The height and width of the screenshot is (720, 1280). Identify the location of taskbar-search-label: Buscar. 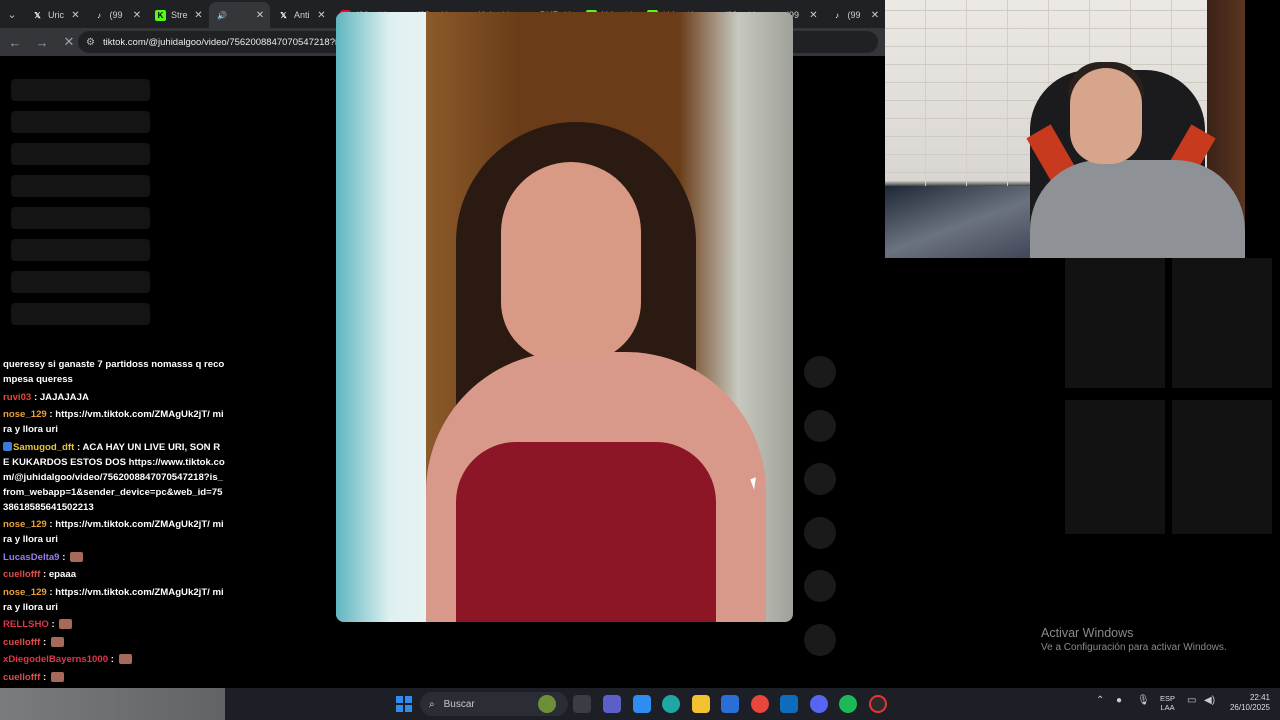
(459, 704).